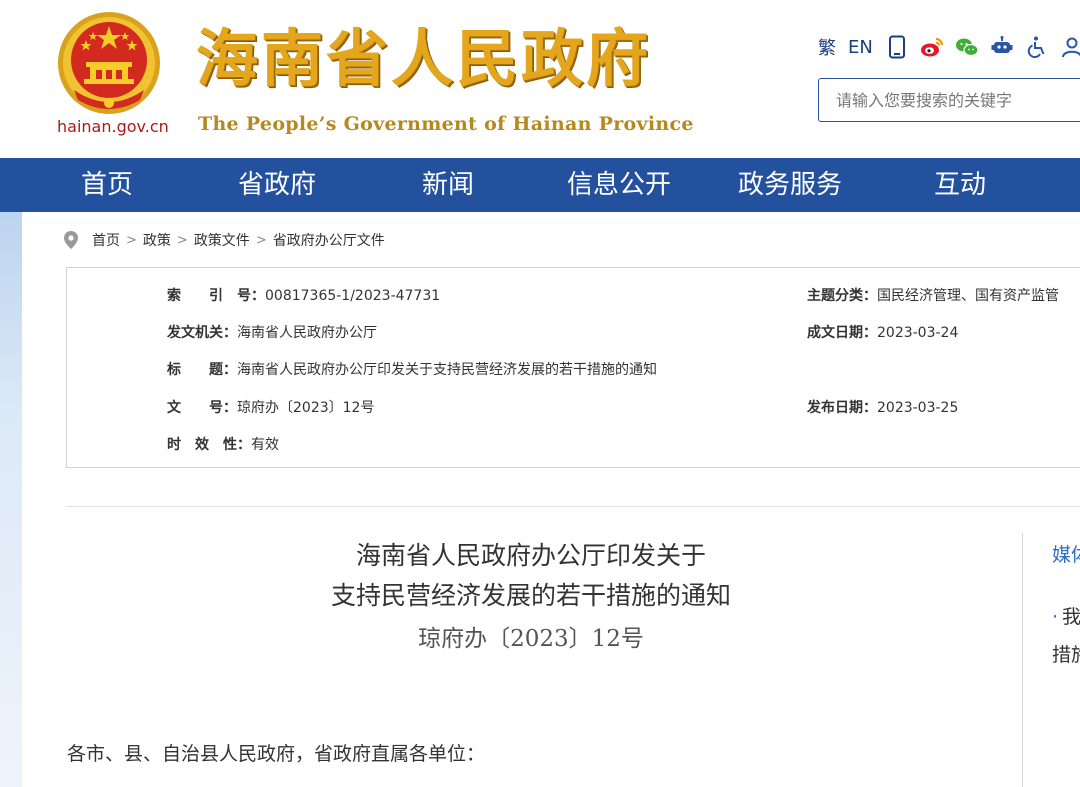 The height and width of the screenshot is (787, 1080). I want to click on nav-item-info-disclosure: 信息公开, so click(619, 185).